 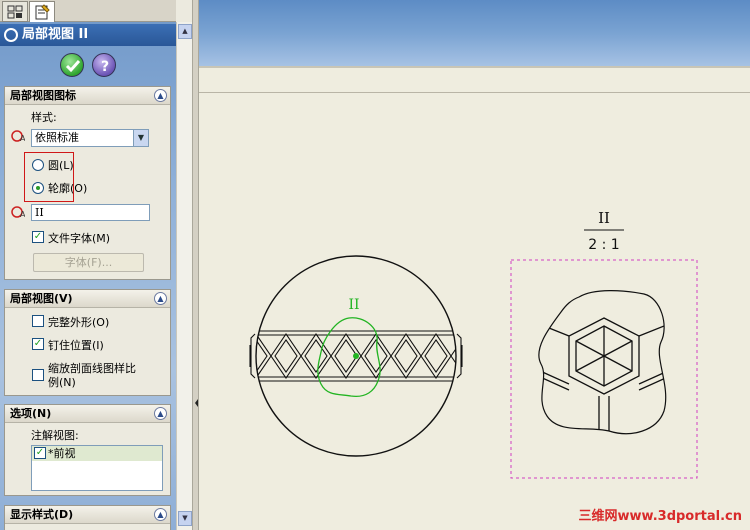 I want to click on checkmark-icon, so click(x=73, y=66).